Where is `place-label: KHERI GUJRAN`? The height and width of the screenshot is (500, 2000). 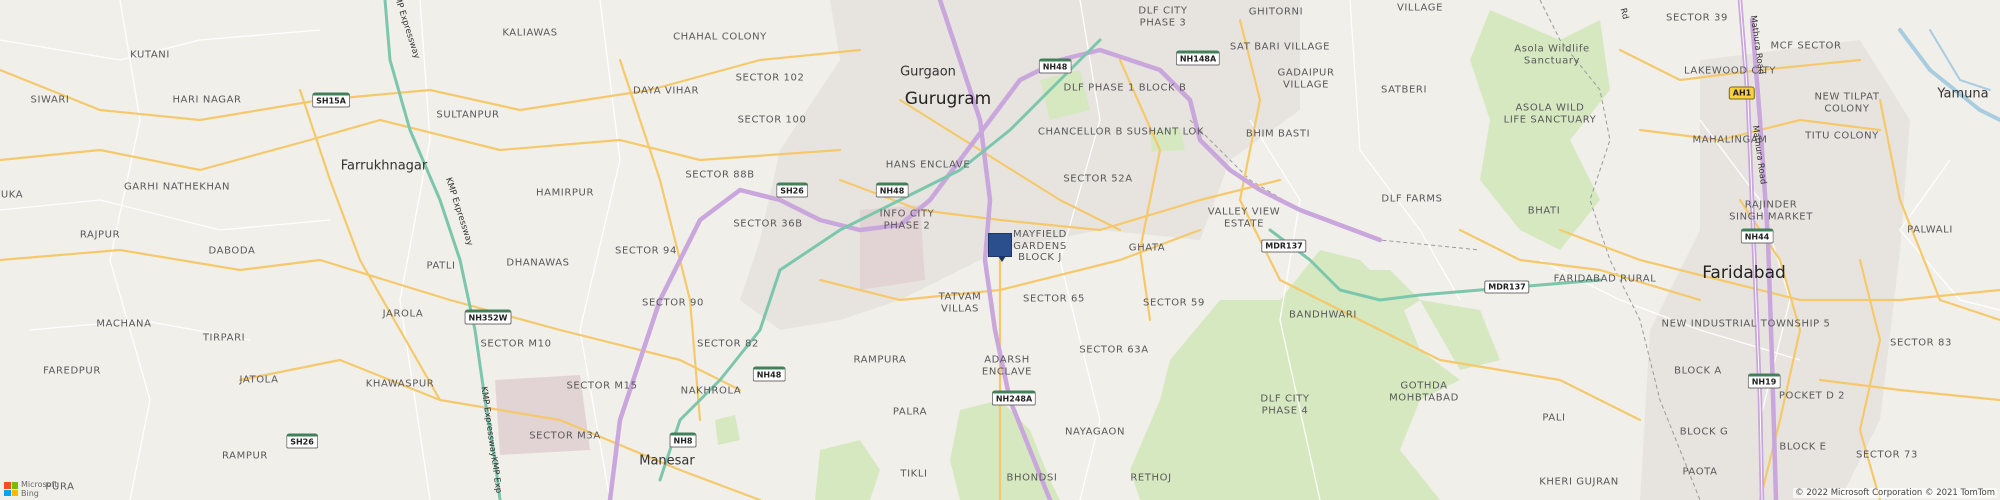 place-label: KHERI GUJRAN is located at coordinates (1579, 482).